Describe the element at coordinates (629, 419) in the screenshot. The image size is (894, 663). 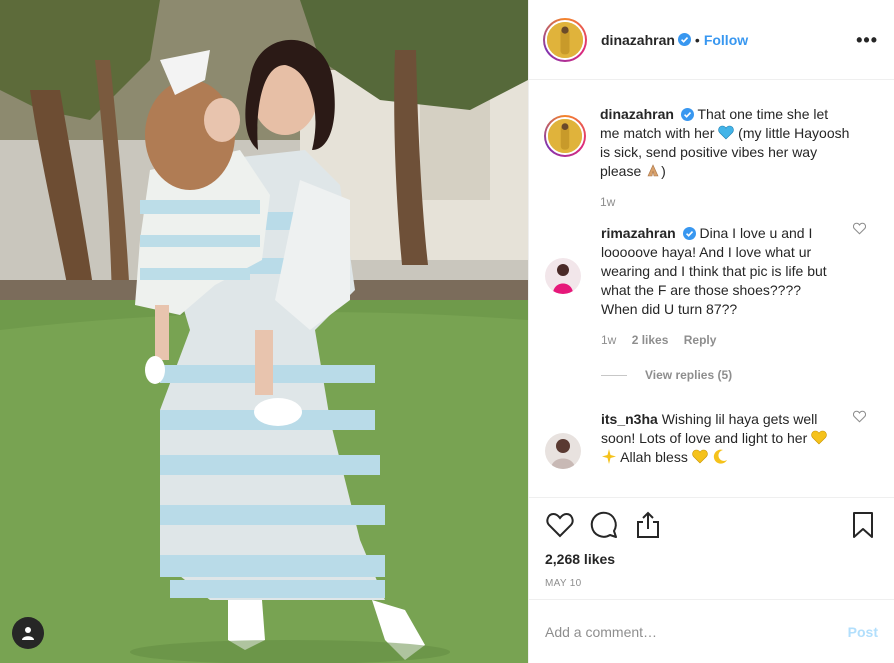
I see `comment-username: its_n3ha` at that location.